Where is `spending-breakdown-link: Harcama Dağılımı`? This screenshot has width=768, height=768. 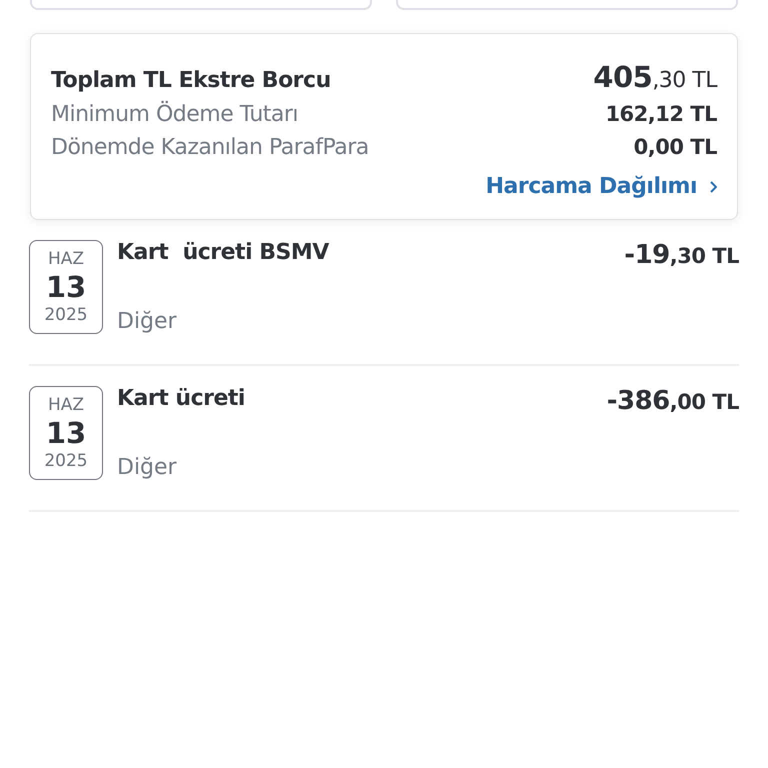
spending-breakdown-link: Harcama Dağılımı is located at coordinates (601, 186).